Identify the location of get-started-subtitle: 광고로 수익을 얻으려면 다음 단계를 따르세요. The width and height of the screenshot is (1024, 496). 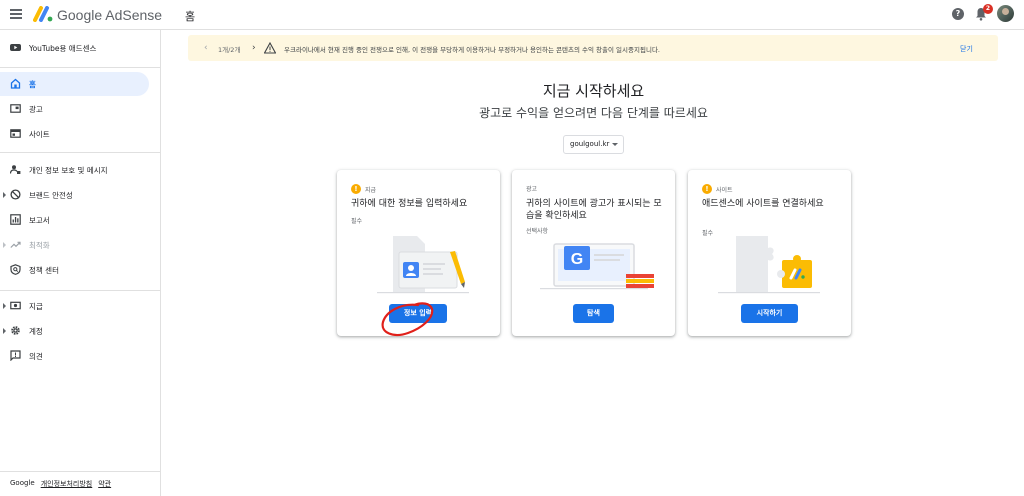
(593, 113).